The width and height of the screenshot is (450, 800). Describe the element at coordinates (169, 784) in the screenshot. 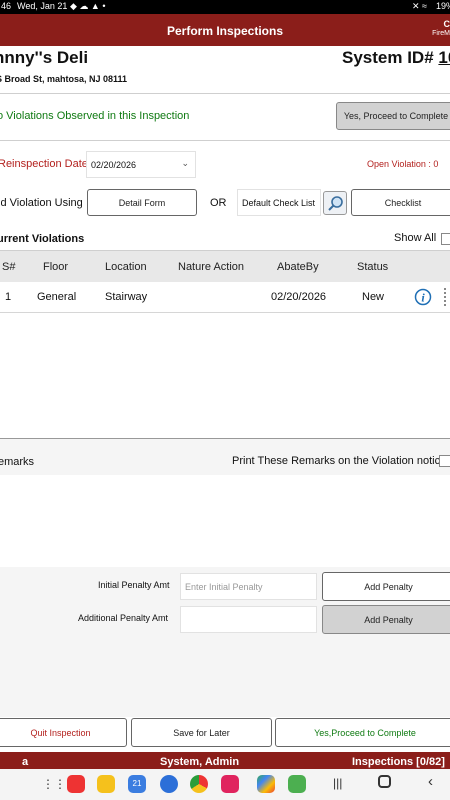

I see `messages-icon` at that location.